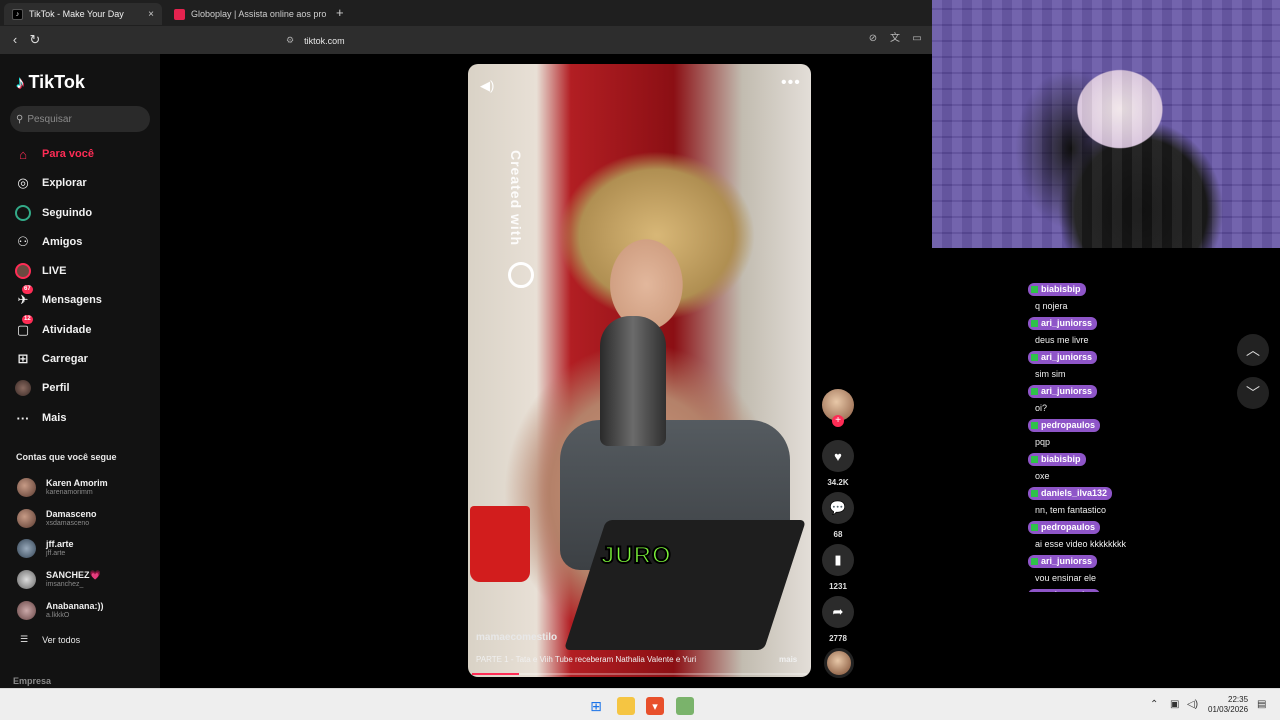 The width and height of the screenshot is (1280, 720). What do you see at coordinates (791, 83) in the screenshot?
I see `more-options-icon: •••` at bounding box center [791, 83].